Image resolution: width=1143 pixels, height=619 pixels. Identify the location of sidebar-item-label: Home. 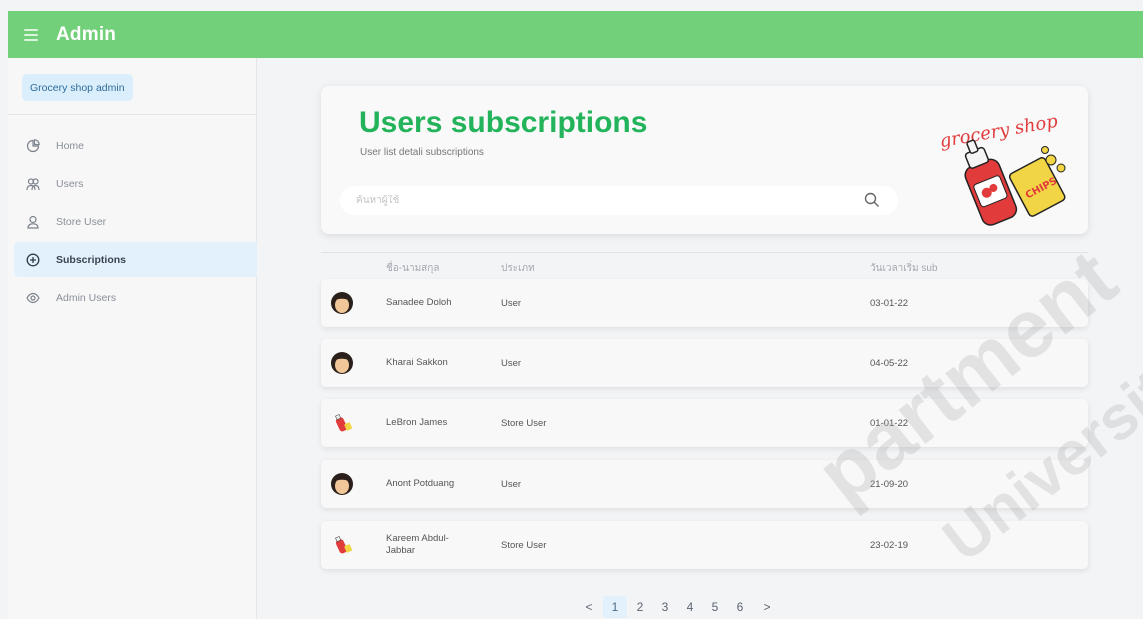
(70, 145).